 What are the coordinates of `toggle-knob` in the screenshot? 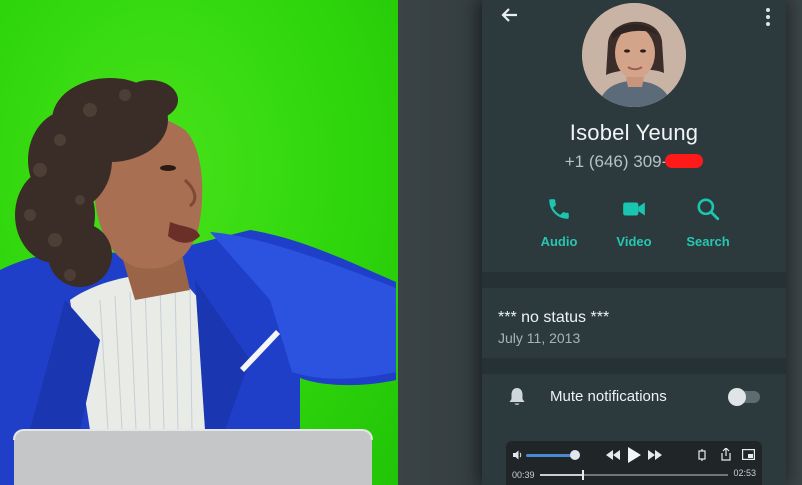 It's located at (737, 397).